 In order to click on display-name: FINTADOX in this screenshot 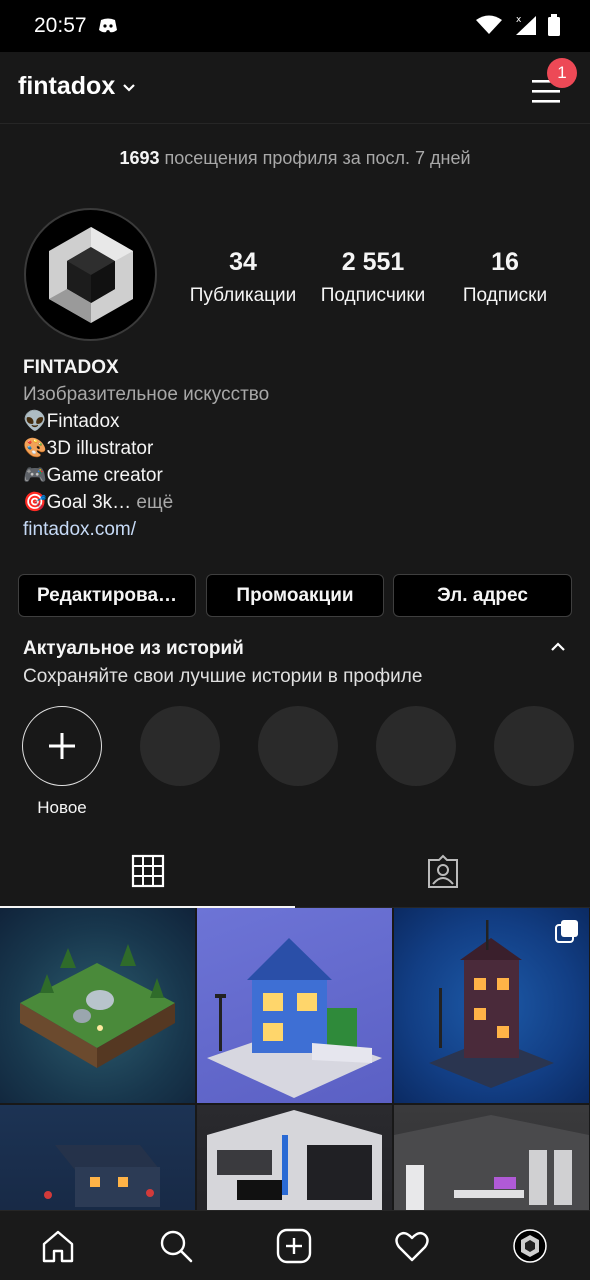, I will do `click(71, 367)`.